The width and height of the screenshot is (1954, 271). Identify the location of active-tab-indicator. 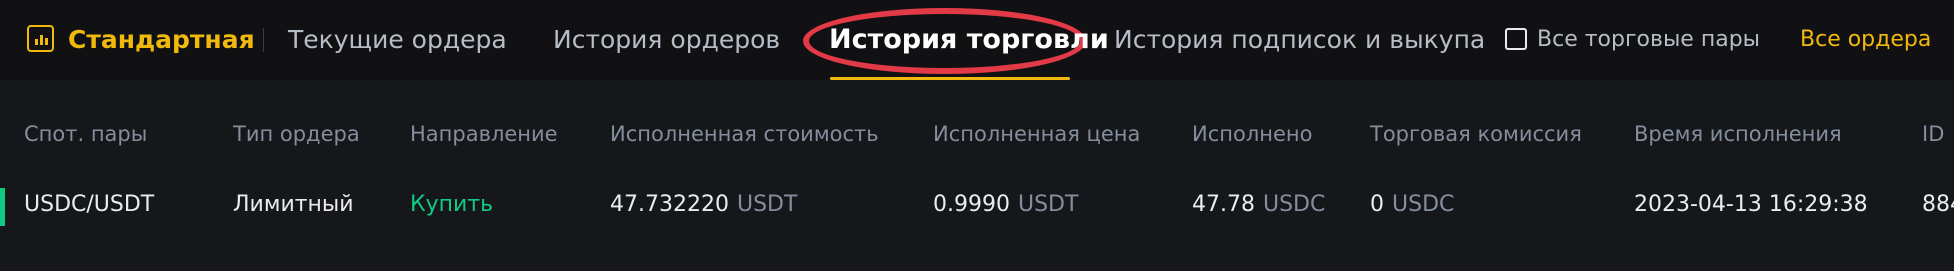
(950, 78).